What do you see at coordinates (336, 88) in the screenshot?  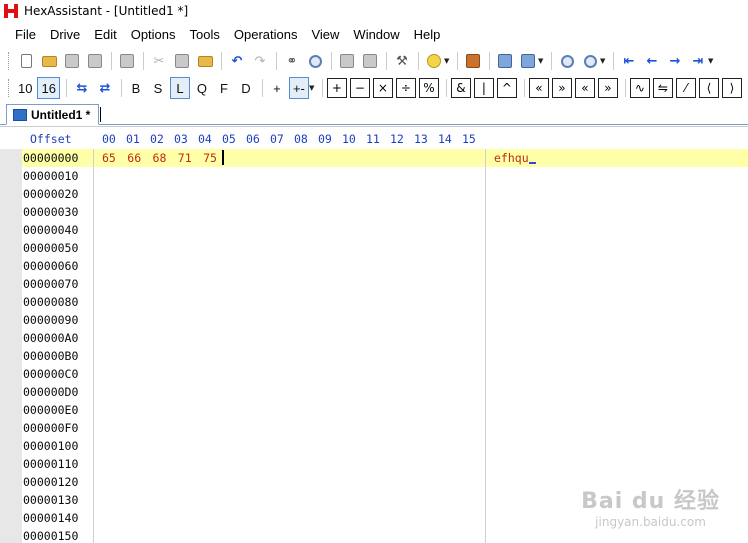 I see `op-add-button: +` at bounding box center [336, 88].